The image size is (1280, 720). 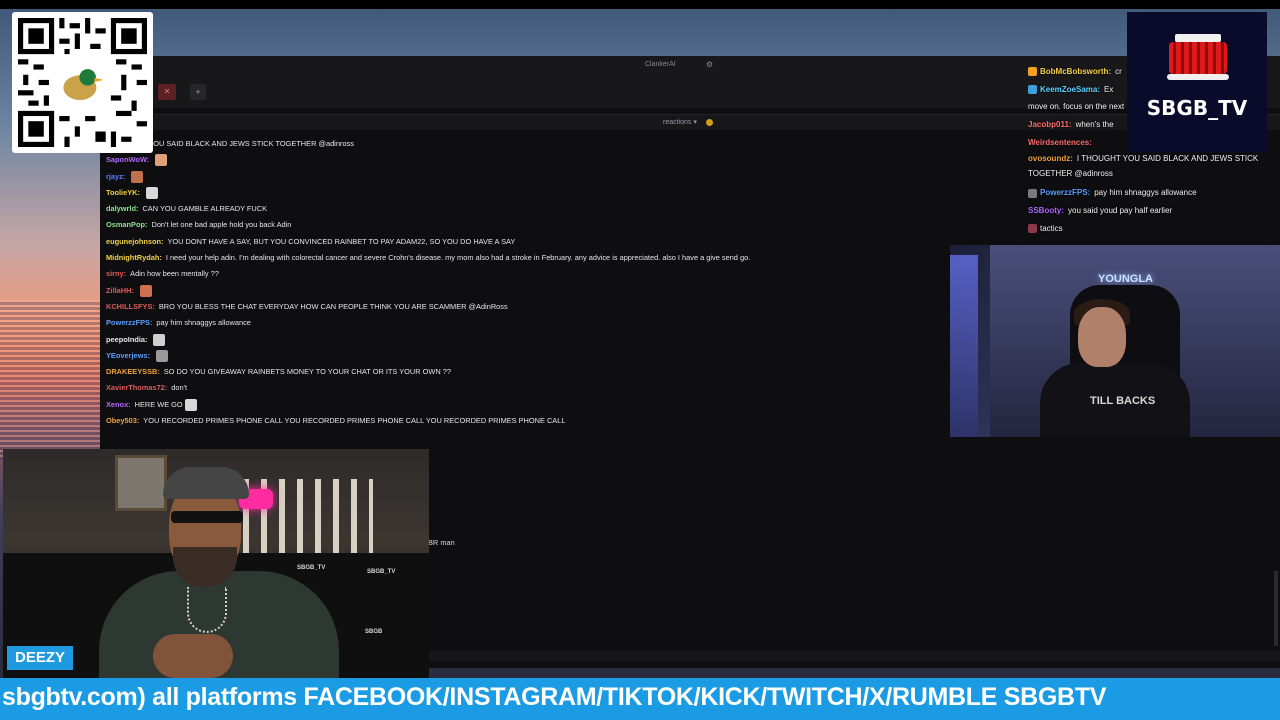 I want to click on overlay-chat-message: SSBooty: you said youd pay half earlier, so click(x=1153, y=211).